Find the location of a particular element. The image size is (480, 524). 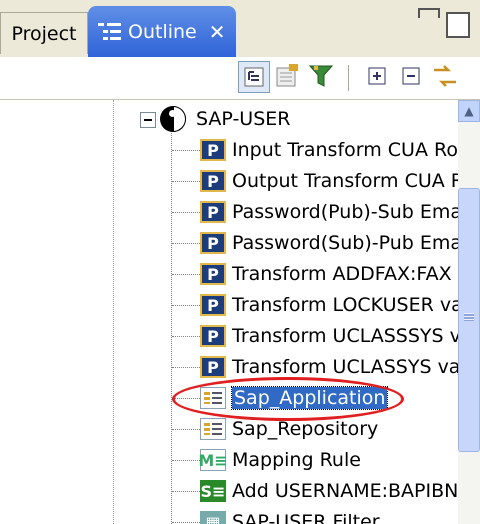

tree-item: ▦ SAP-USER Filter is located at coordinates (276, 515).